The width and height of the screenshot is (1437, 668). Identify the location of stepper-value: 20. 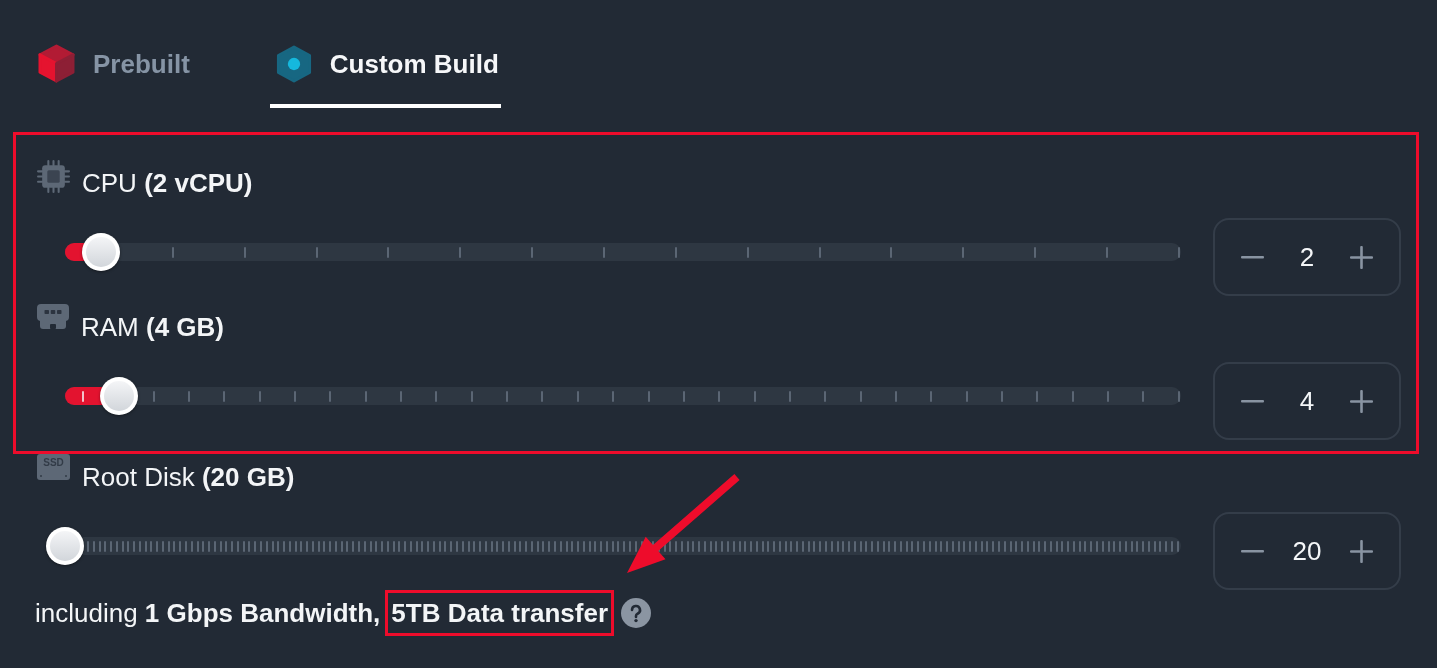
(1307, 551).